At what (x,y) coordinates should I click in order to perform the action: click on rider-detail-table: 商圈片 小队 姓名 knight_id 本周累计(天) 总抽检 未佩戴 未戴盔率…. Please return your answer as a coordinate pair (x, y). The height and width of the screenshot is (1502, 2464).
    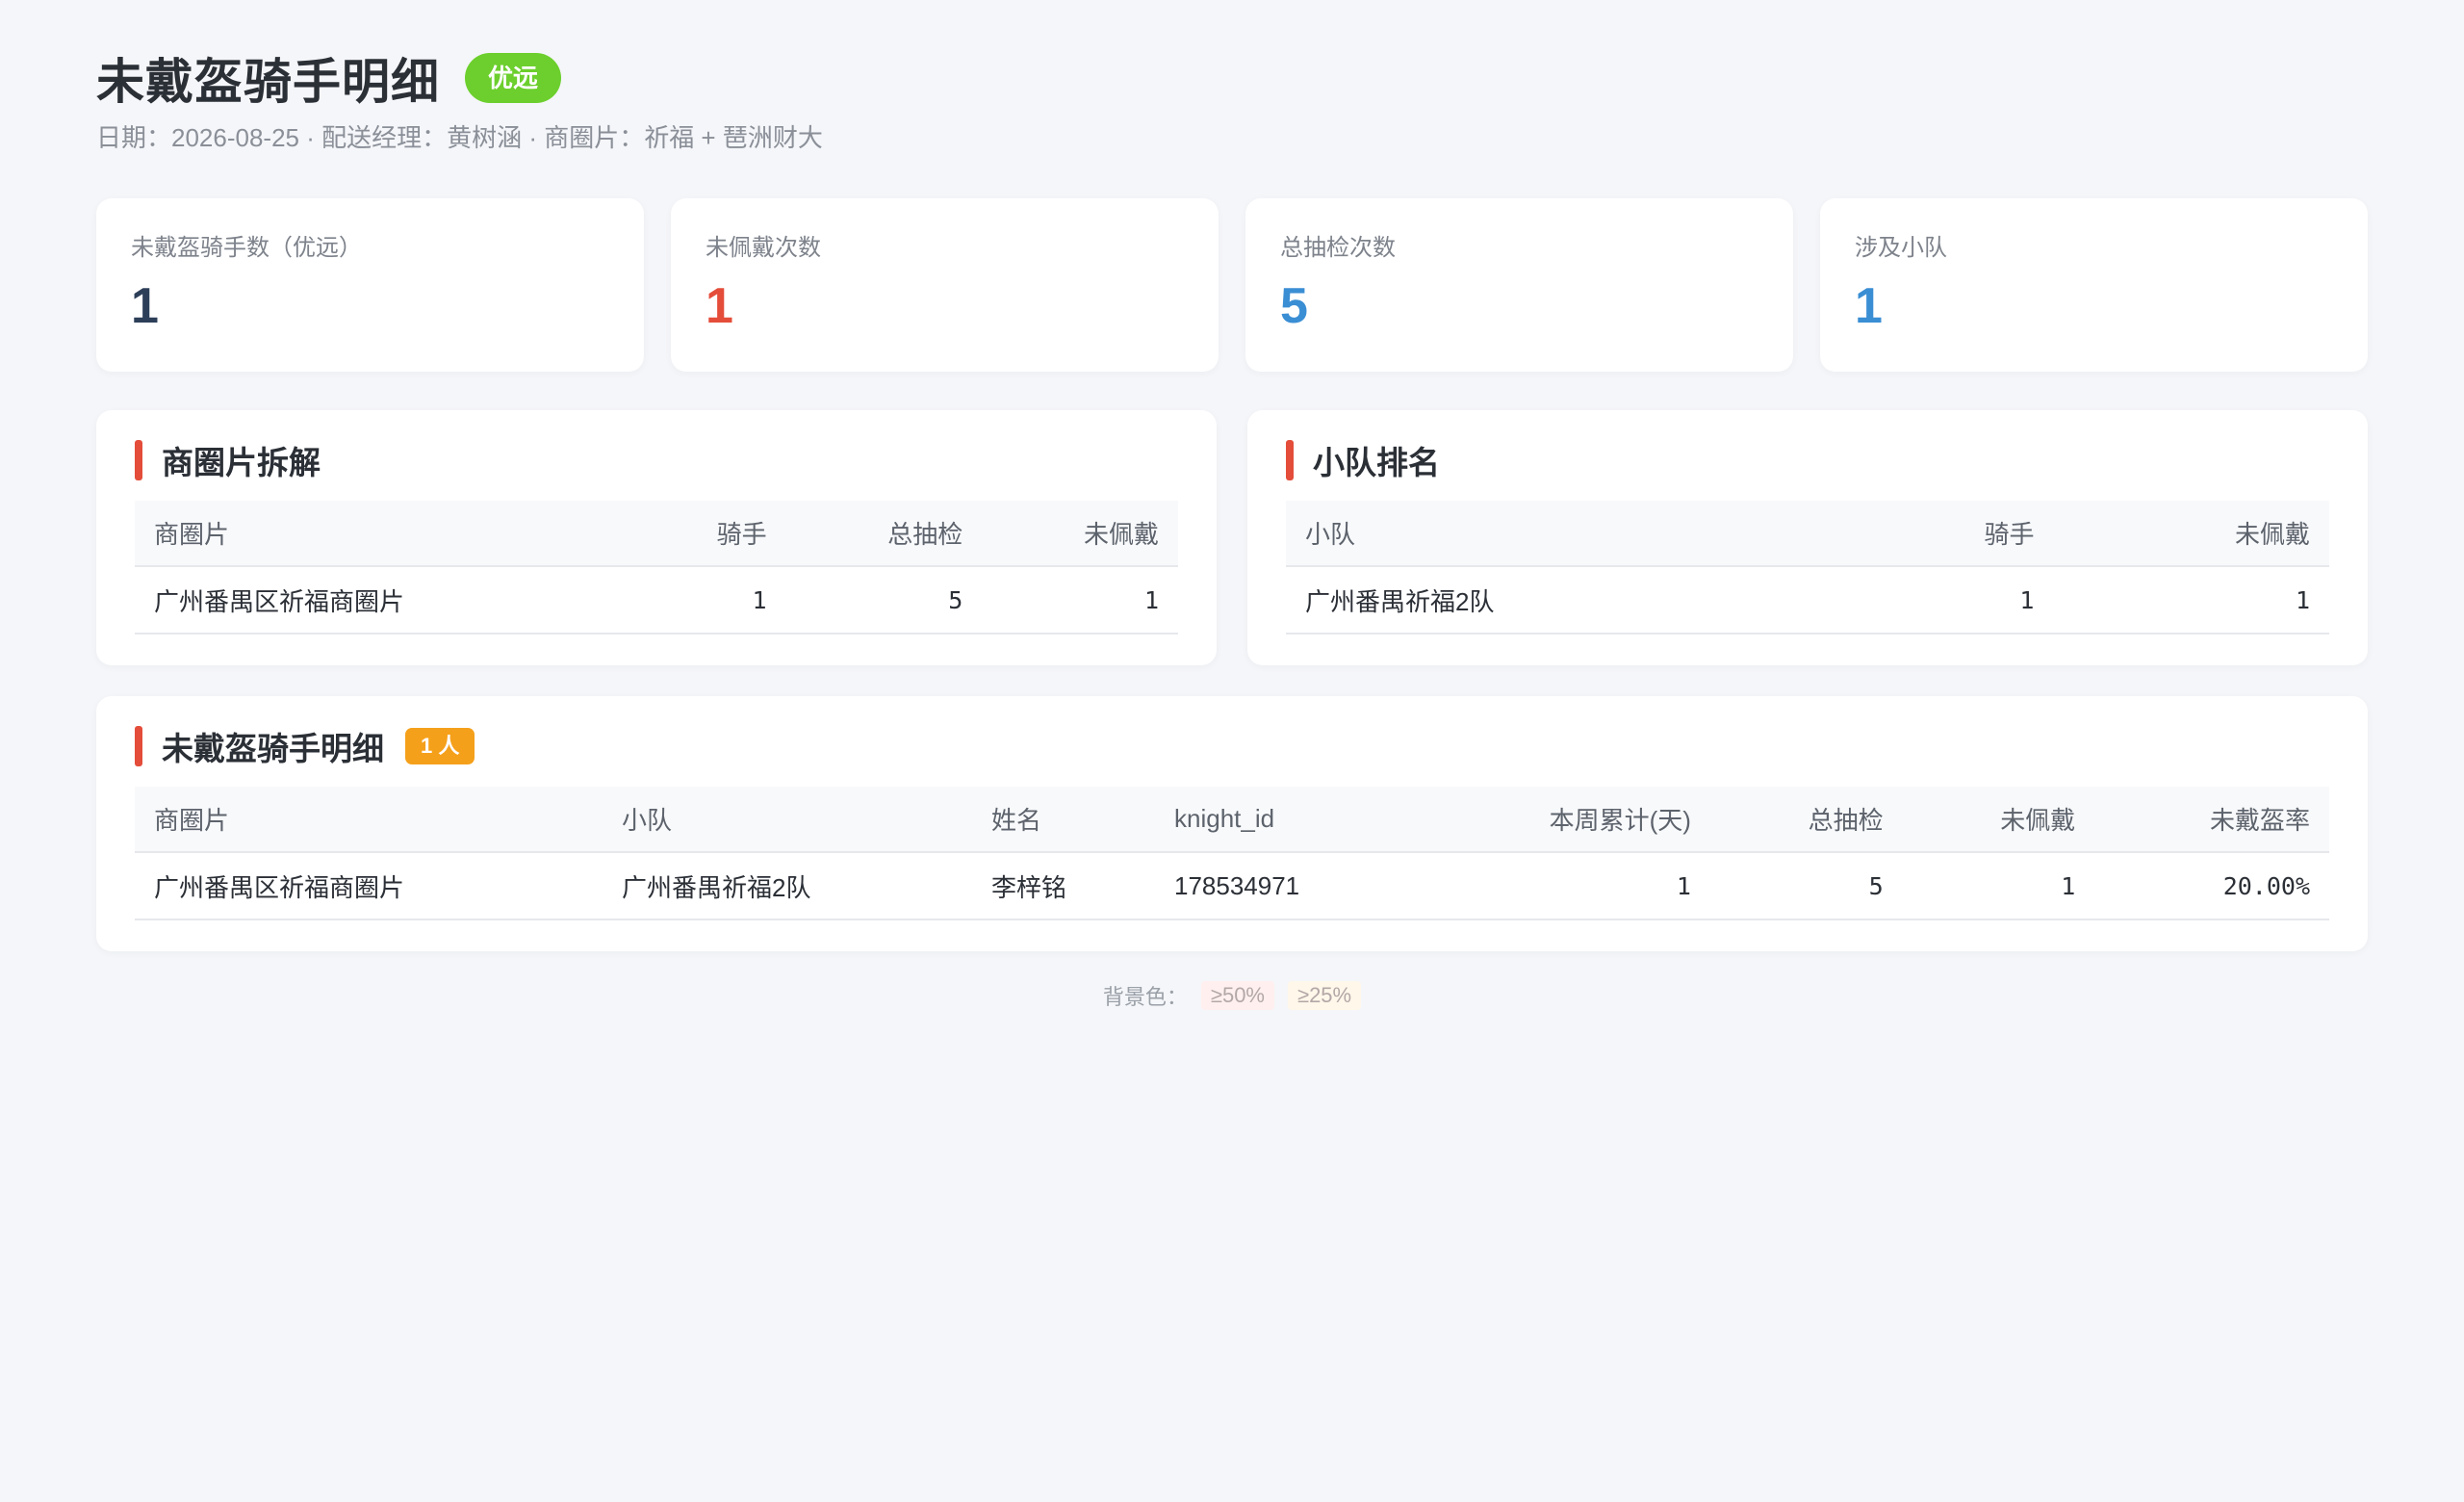
    Looking at the image, I should click on (1232, 853).